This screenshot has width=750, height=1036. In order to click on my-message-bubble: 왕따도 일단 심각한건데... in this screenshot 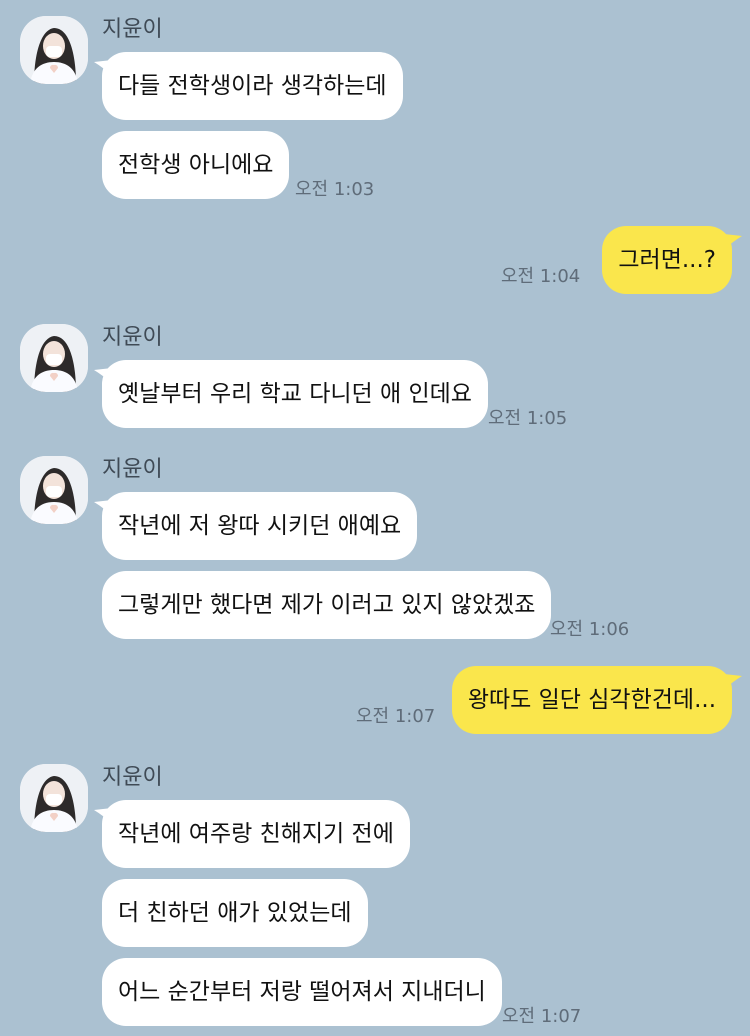, I will do `click(591, 700)`.